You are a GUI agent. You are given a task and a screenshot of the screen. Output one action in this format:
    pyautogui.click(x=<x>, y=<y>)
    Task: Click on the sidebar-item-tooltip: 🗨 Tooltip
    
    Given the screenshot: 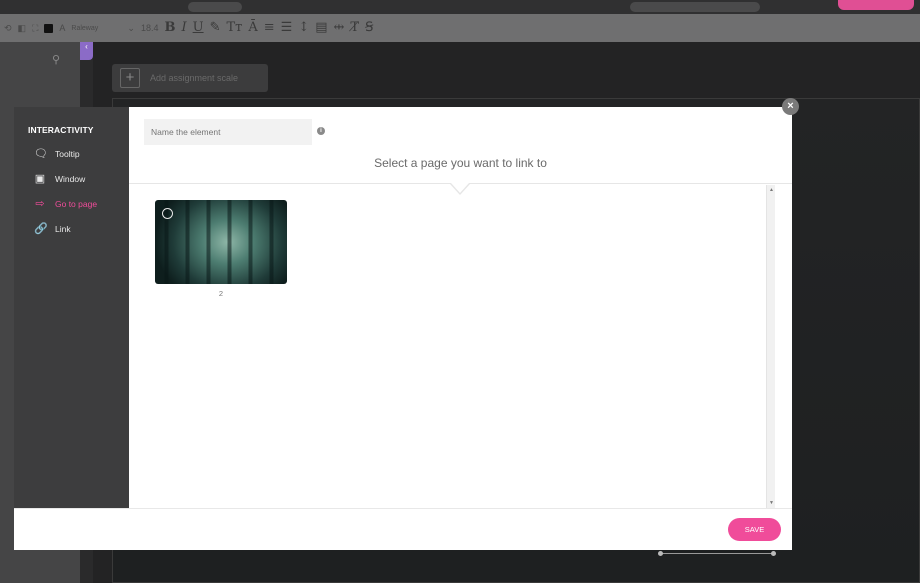 What is the action you would take?
    pyautogui.click(x=57, y=154)
    